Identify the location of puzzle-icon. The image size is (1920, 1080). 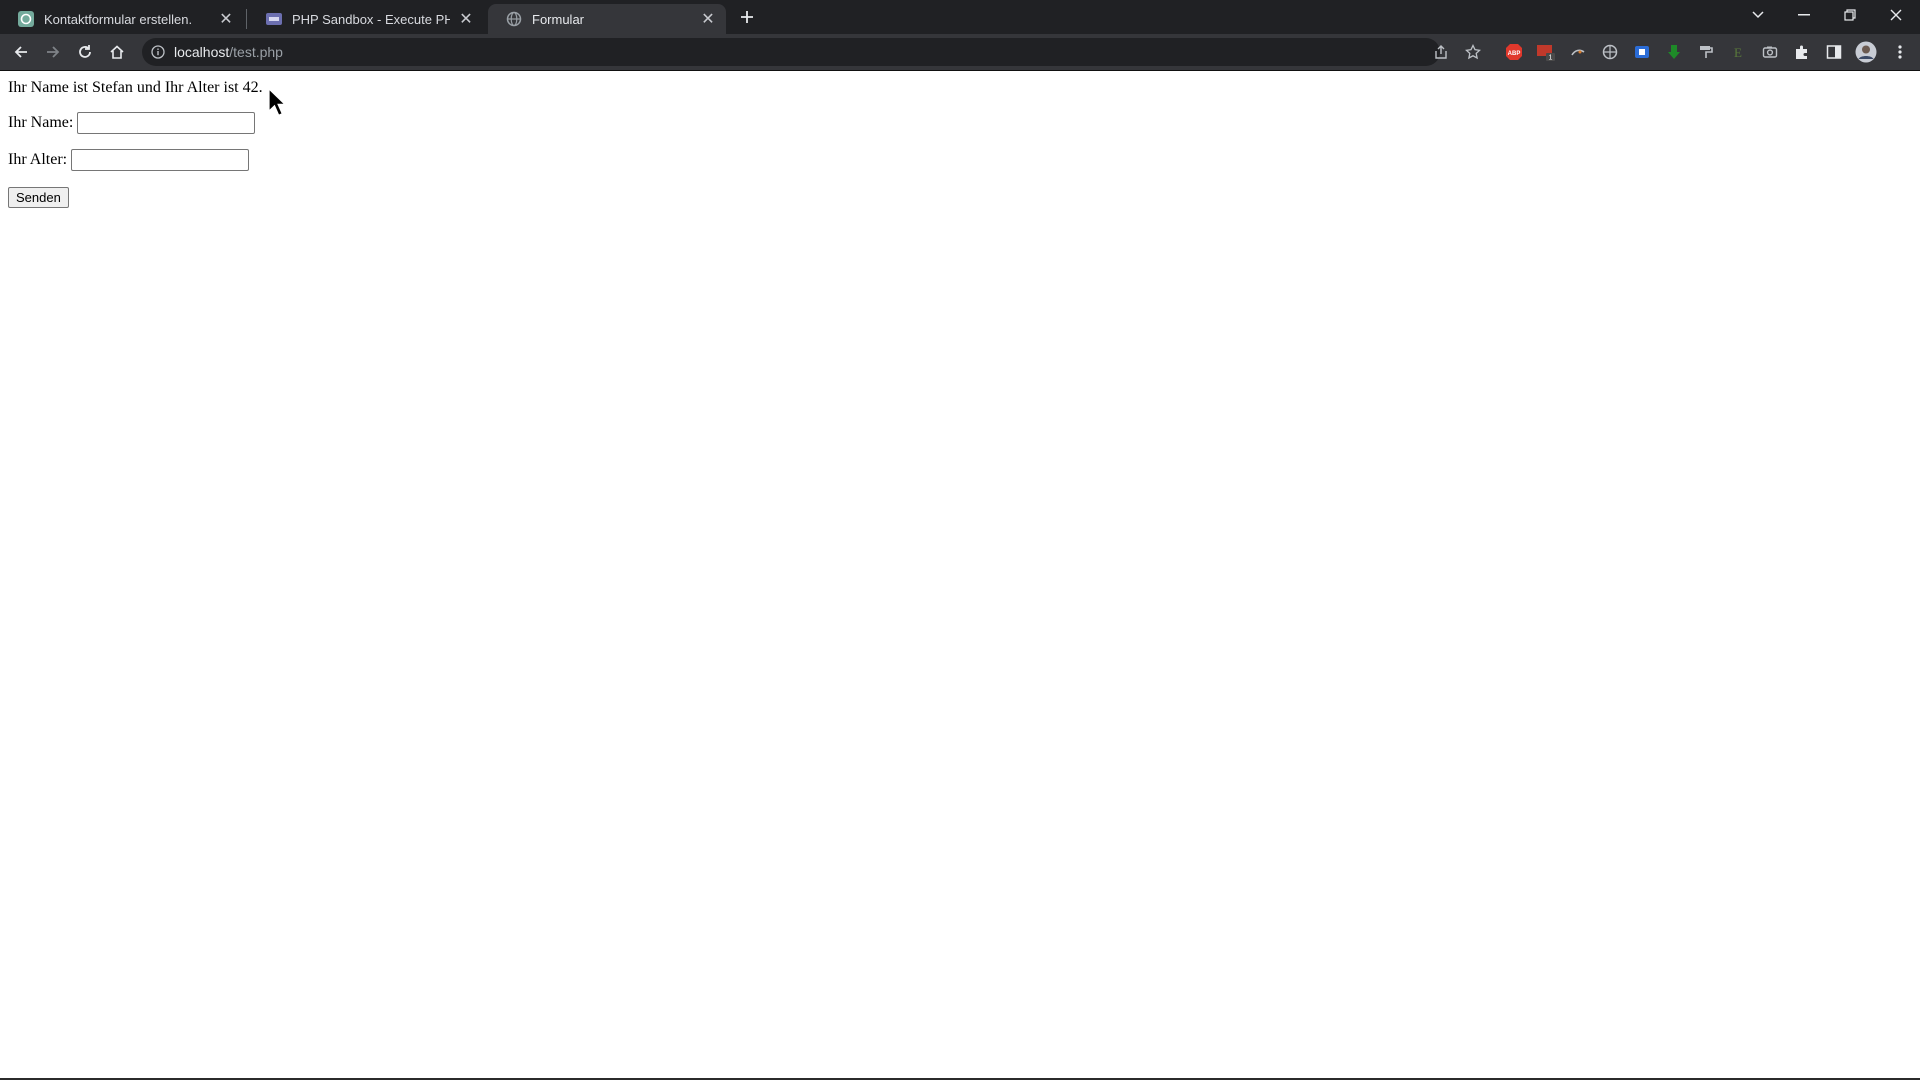
(1802, 52).